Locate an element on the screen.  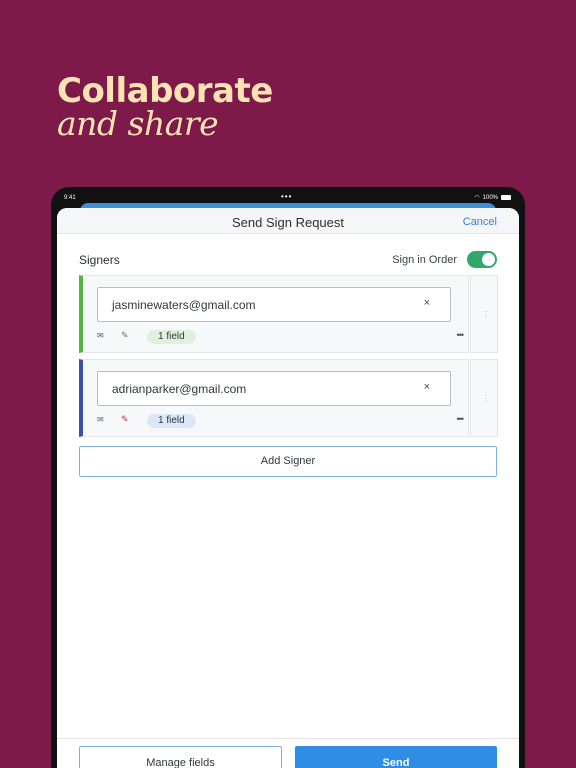
signer-card: adrianparker@gmail.com × ✉ ✎ 1 field ••• is located at coordinates (274, 398).